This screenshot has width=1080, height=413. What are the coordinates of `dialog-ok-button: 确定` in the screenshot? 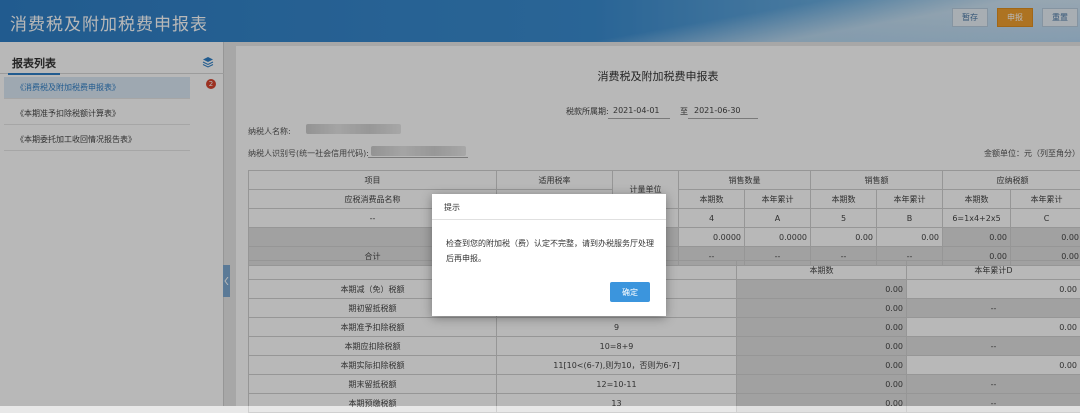 It's located at (630, 292).